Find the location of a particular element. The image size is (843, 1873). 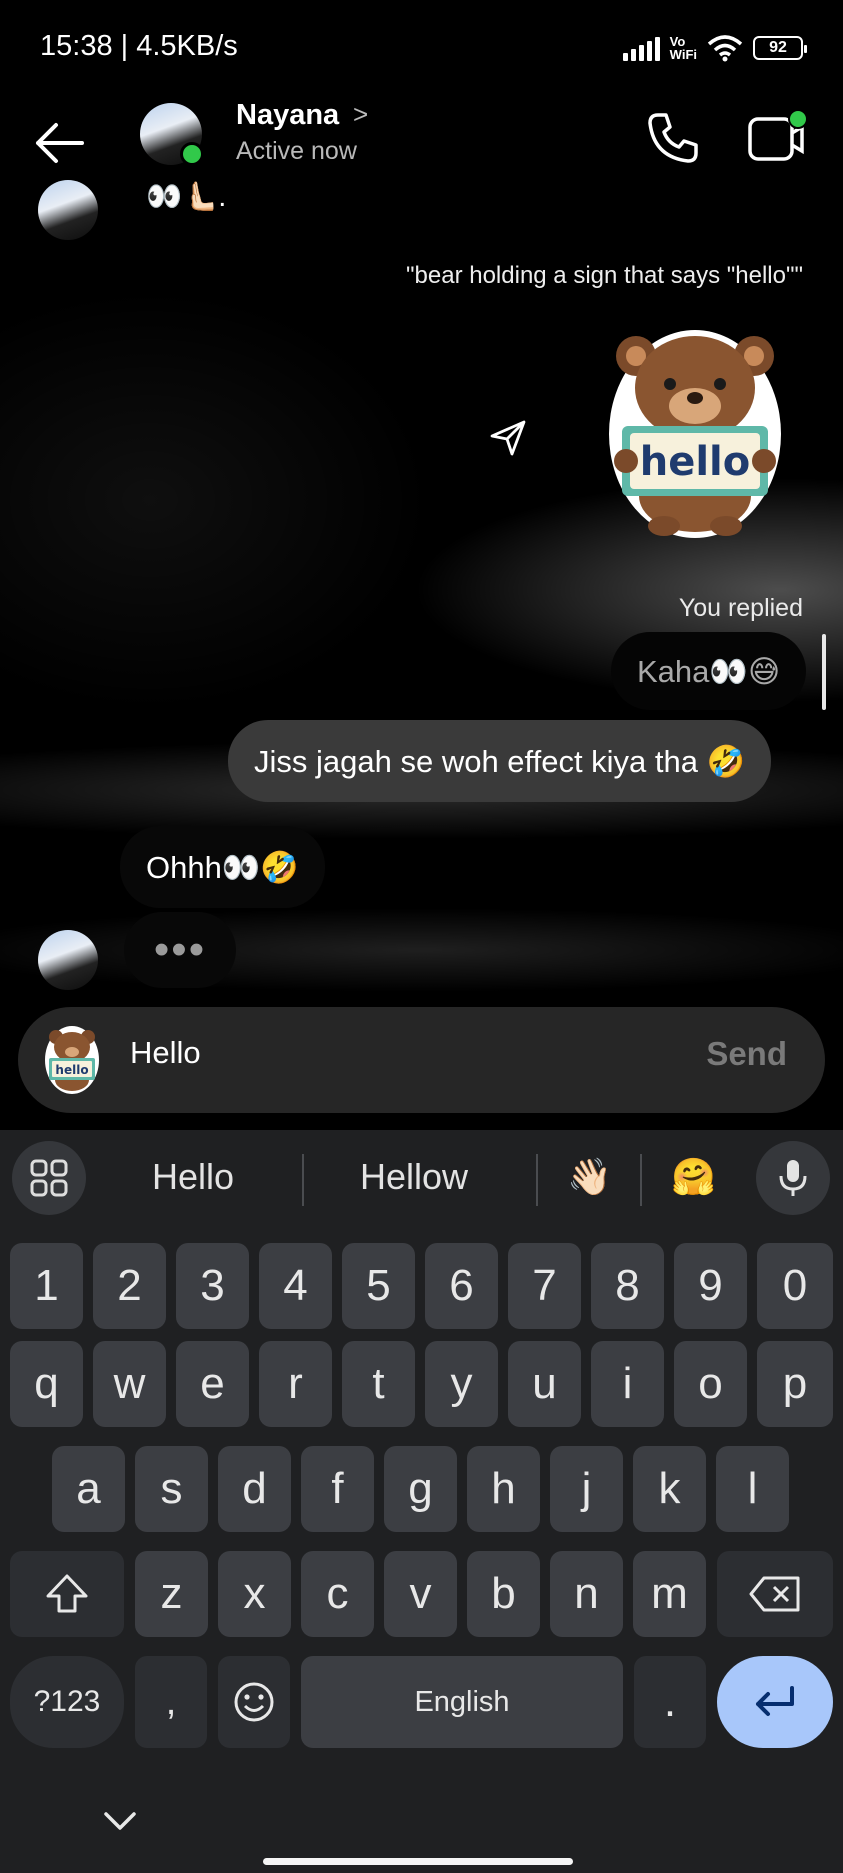

key-4: 4 is located at coordinates (295, 1286).